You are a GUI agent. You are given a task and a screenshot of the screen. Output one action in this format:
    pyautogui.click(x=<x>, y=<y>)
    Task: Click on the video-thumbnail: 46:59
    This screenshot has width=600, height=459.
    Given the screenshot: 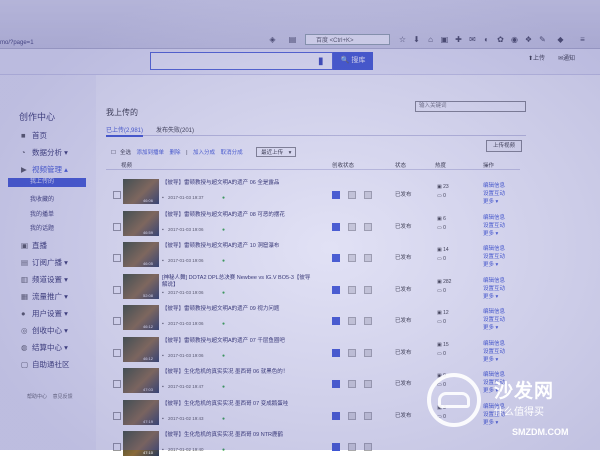 What is the action you would take?
    pyautogui.click(x=141, y=223)
    